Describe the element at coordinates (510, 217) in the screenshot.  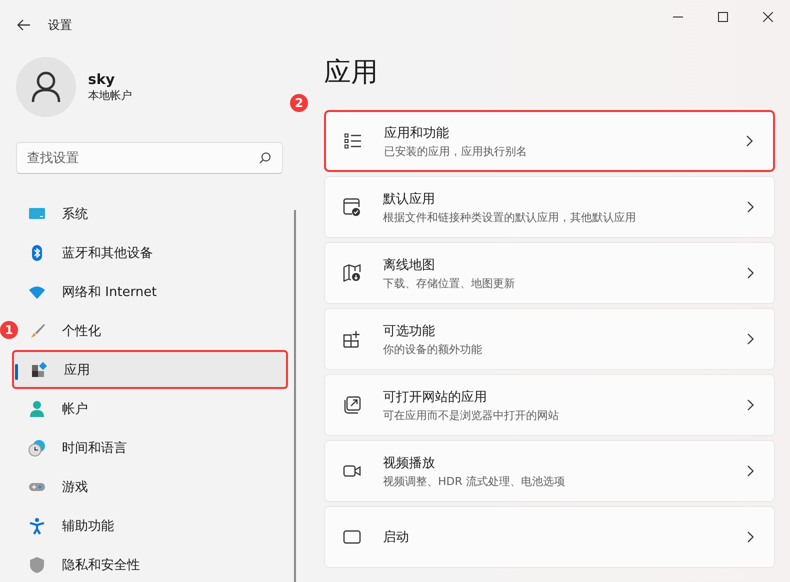
I see `card-subtitle: 根据文件和链接种类设置的默认应用，其他默认应用` at that location.